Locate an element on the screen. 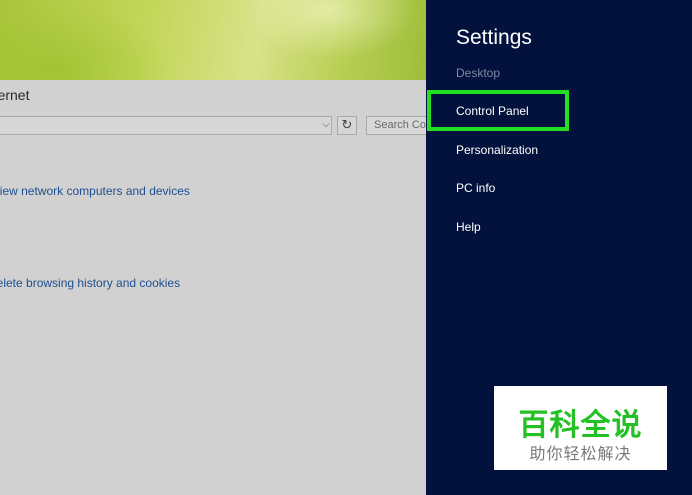 The height and width of the screenshot is (495, 692). link-clip-history: Delete browsing history and cookies is located at coordinates (100, 284).